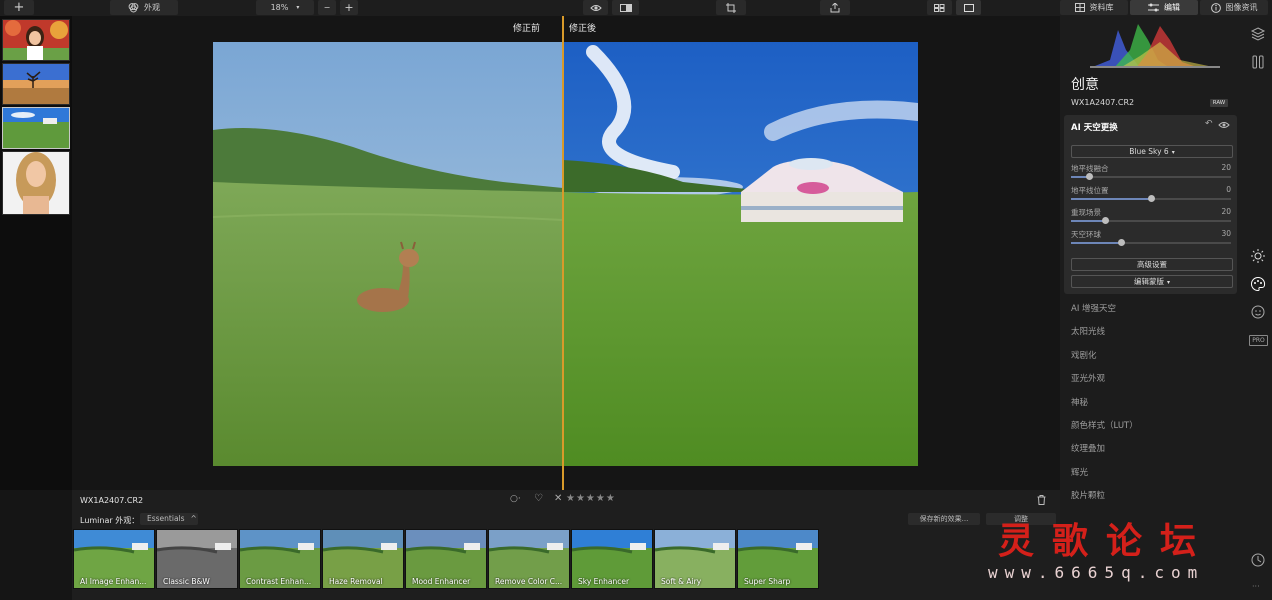 The image size is (1272, 600). I want to click on preset-label: Haze Removal, so click(356, 581).